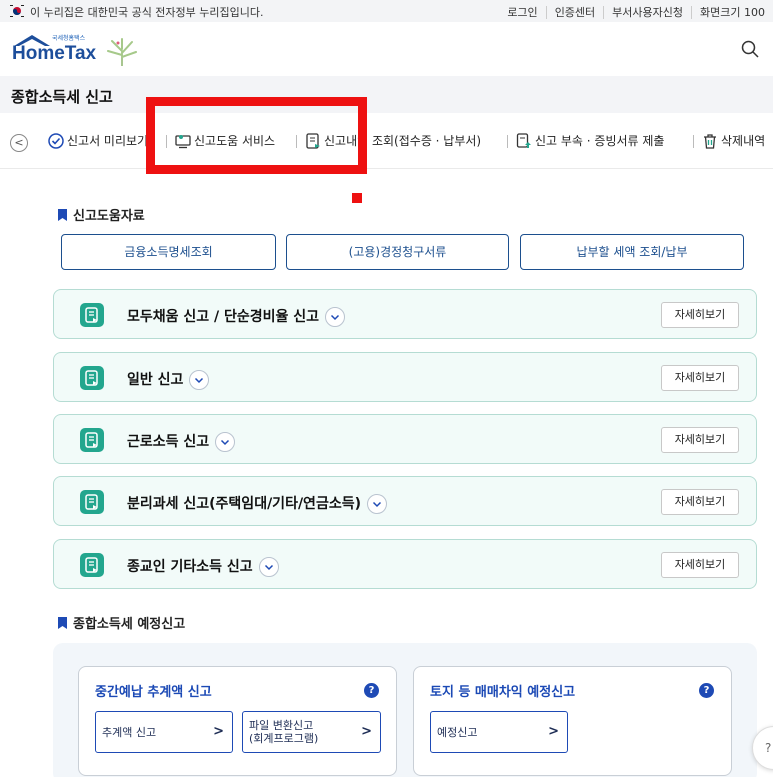 This screenshot has width=773, height=777. What do you see at coordinates (101, 214) in the screenshot?
I see `help-section-title: 신고도움자료` at bounding box center [101, 214].